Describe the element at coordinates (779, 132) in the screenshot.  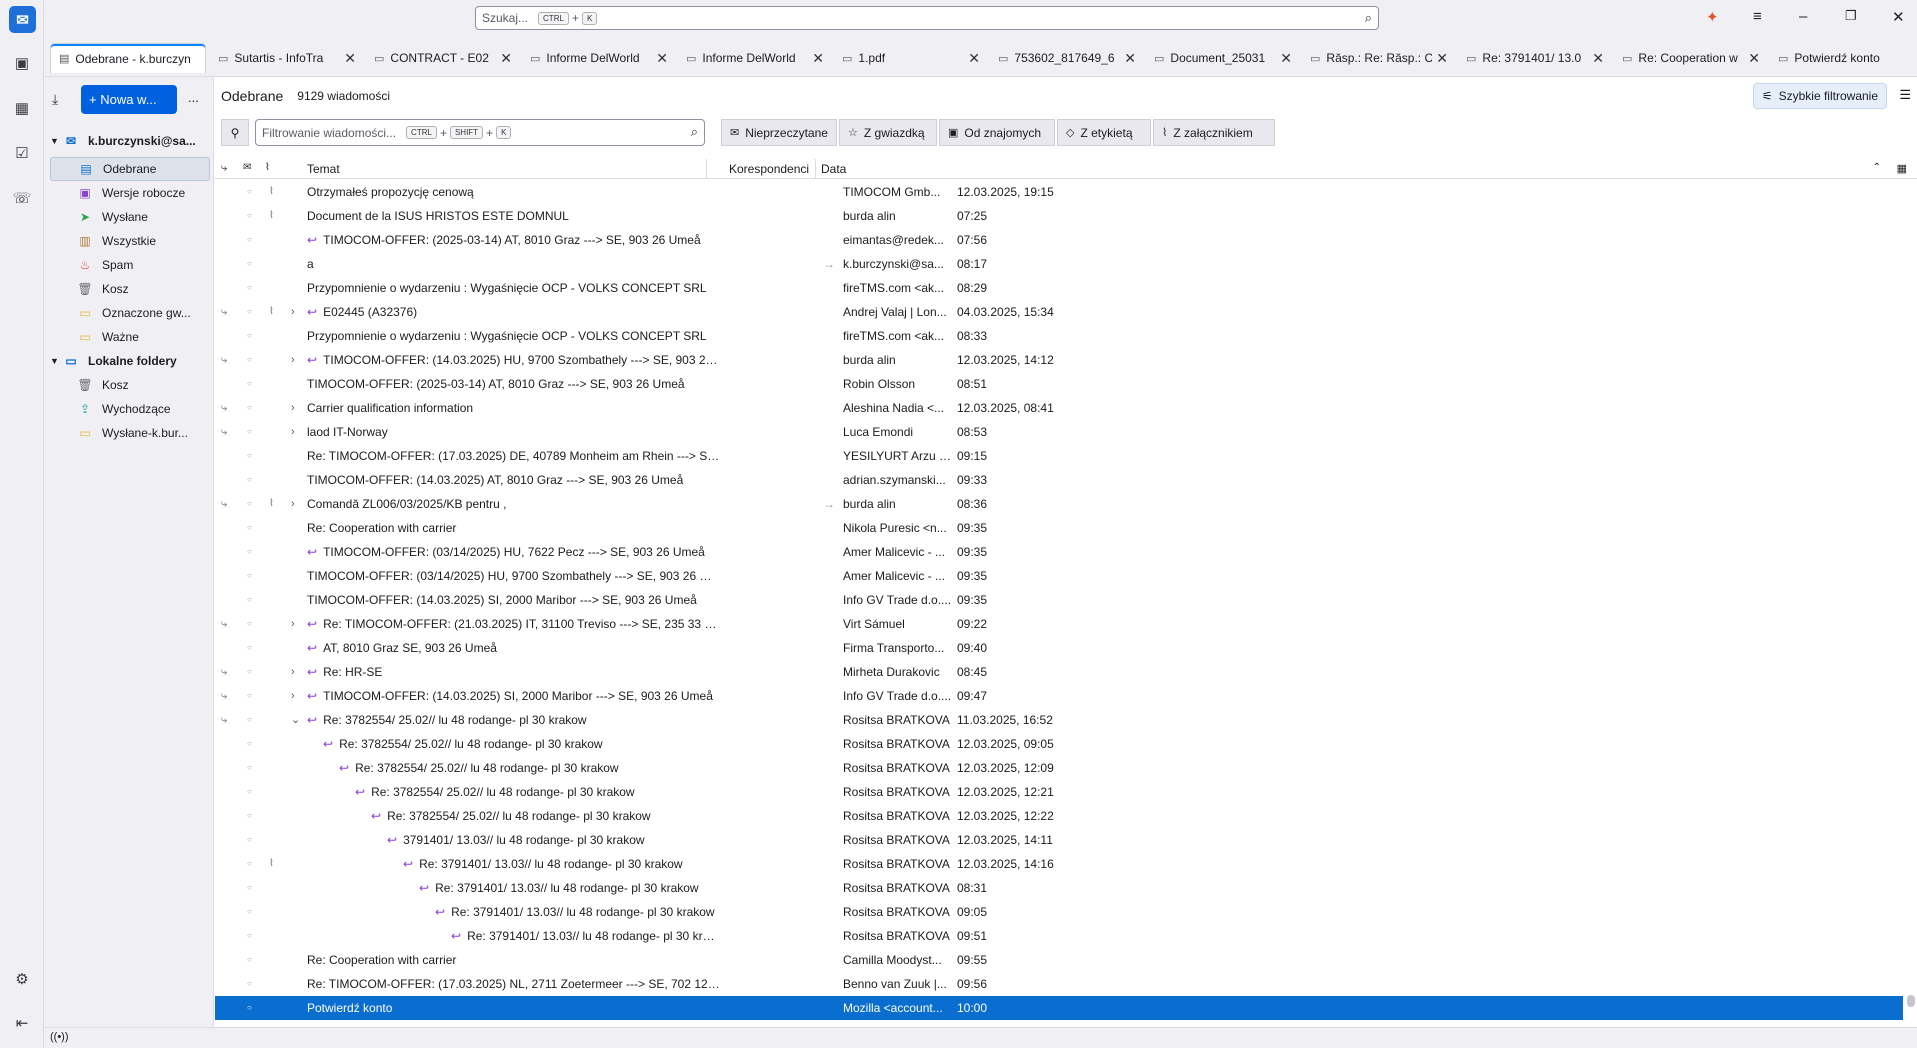
I see `filter-unread-button: ✉ Nieprzeczytane` at that location.